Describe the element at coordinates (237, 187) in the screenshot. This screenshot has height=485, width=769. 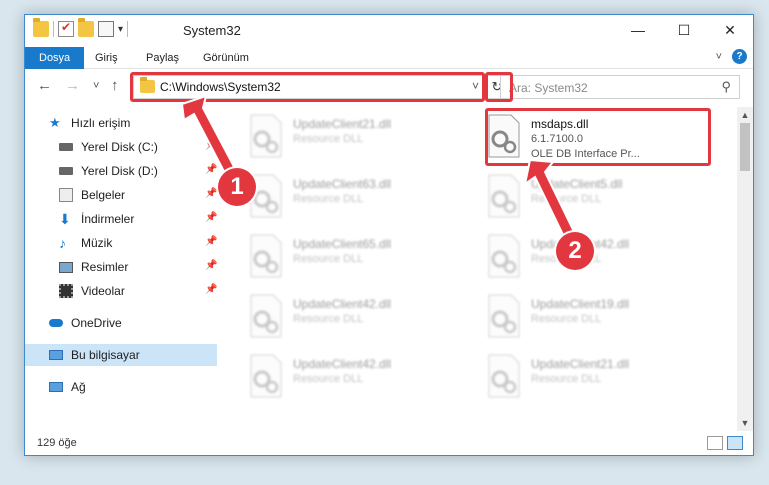
I see `step-marker-1: 1` at that location.